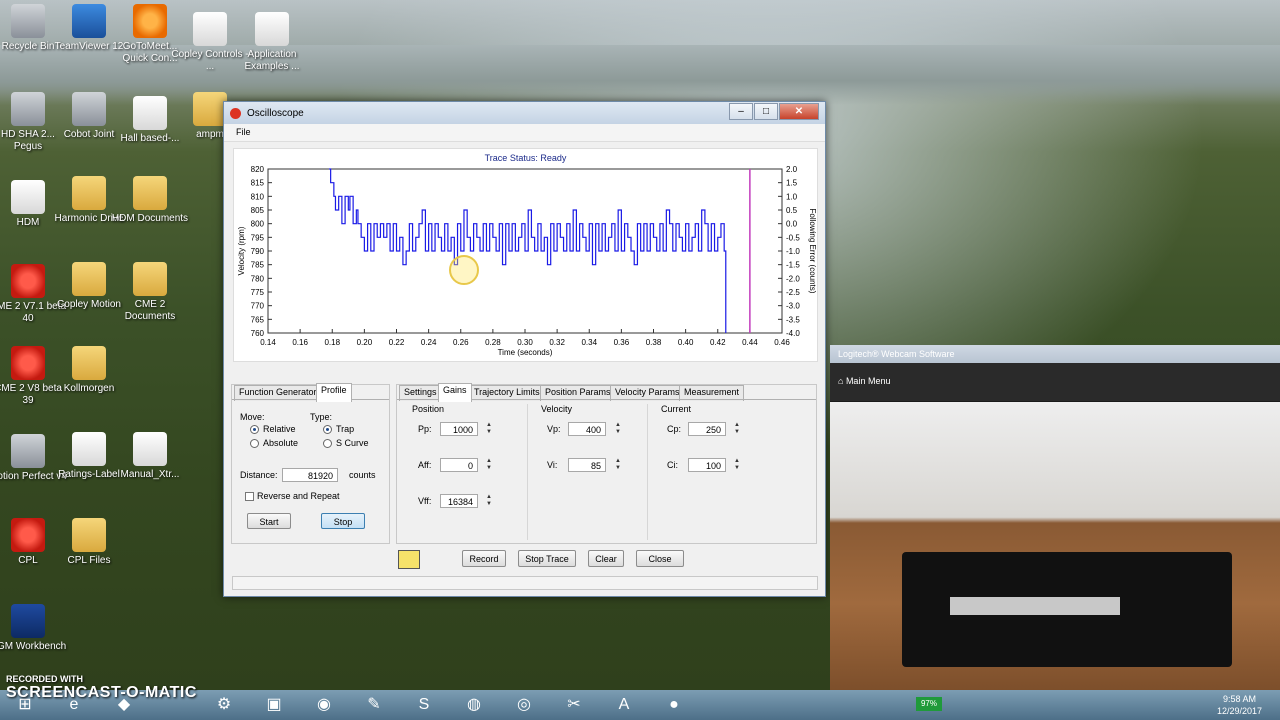 The width and height of the screenshot is (1280, 720). What do you see at coordinates (489, 429) in the screenshot?
I see `pp-spinner: ▲ ▼` at bounding box center [489, 429].